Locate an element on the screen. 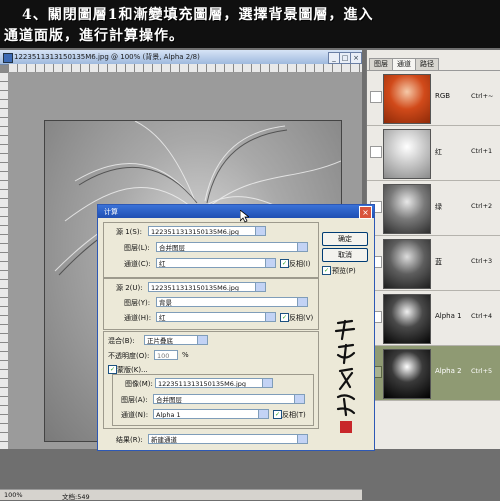 Image resolution: width=500 pixels, height=501 pixels. source-1-select: 1223511313150135M6.jpg is located at coordinates (207, 231).